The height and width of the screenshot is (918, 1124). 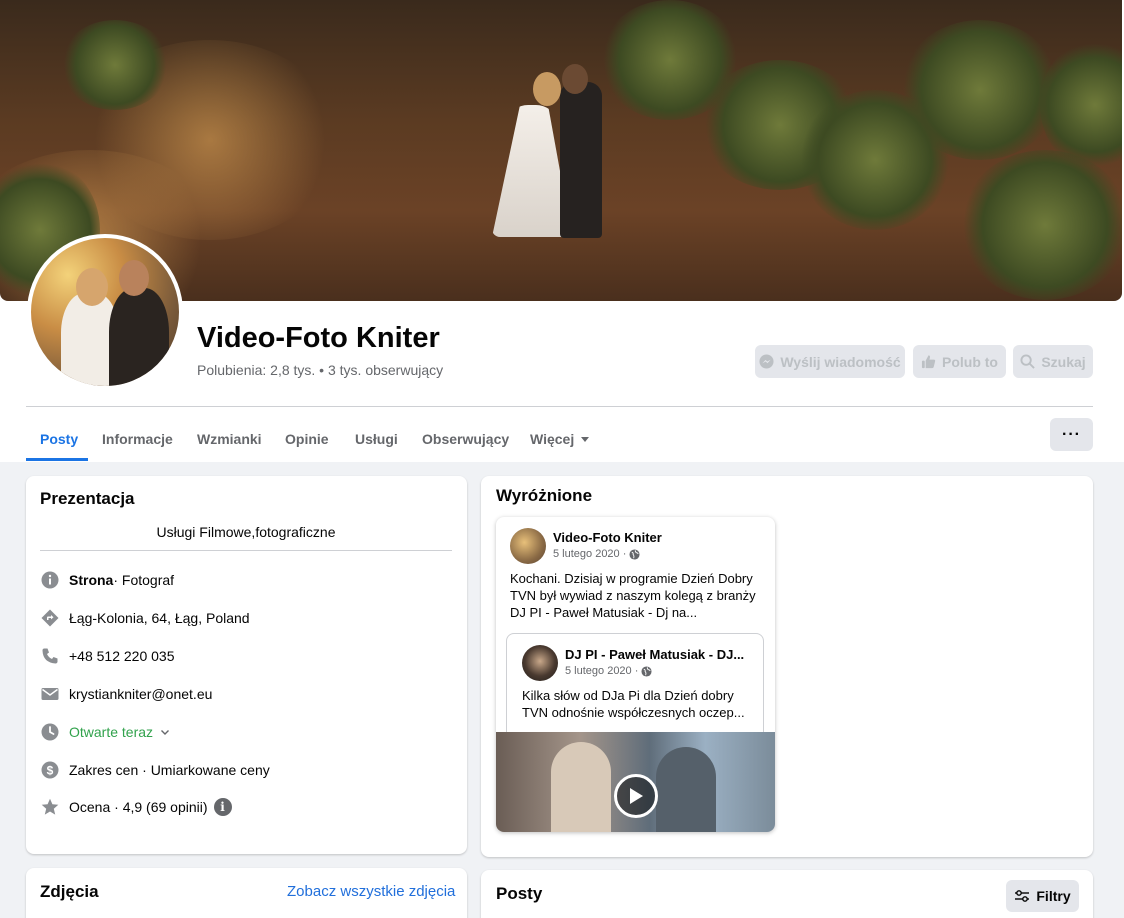 I want to click on cover-groom-head, so click(x=575, y=79).